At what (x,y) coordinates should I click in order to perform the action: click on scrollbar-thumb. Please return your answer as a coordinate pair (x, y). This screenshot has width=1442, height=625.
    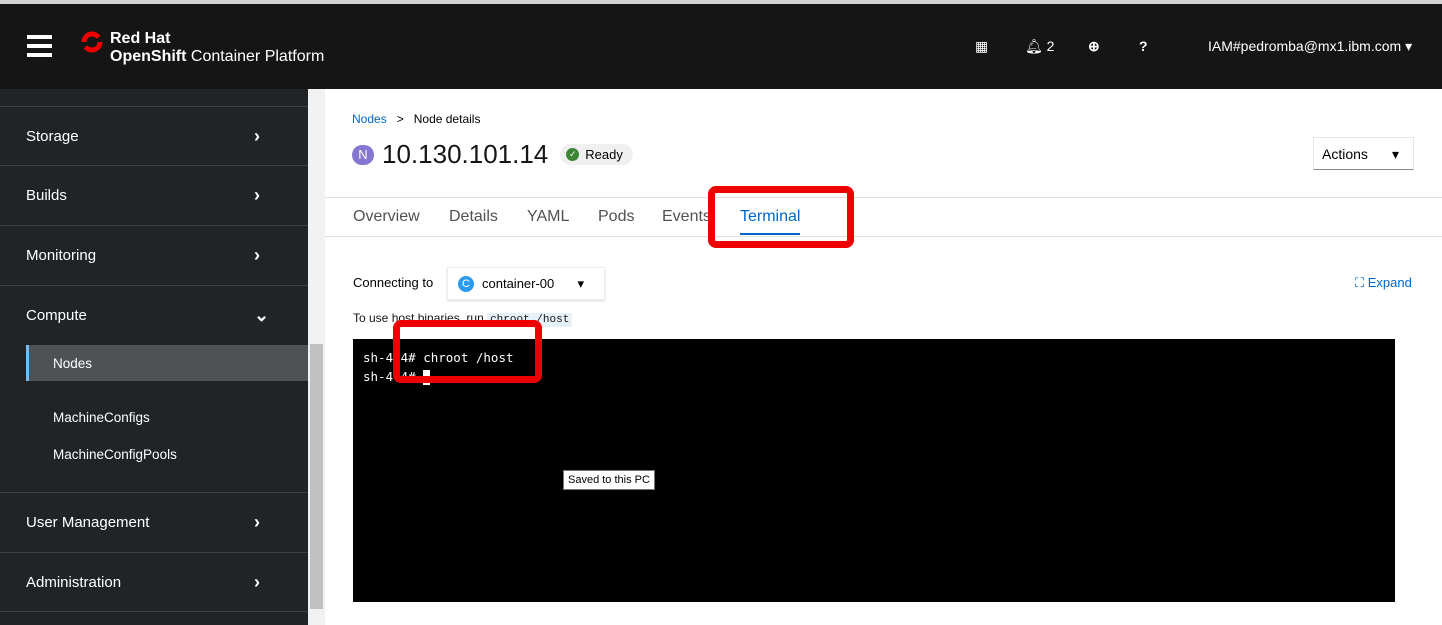
    Looking at the image, I should click on (316, 476).